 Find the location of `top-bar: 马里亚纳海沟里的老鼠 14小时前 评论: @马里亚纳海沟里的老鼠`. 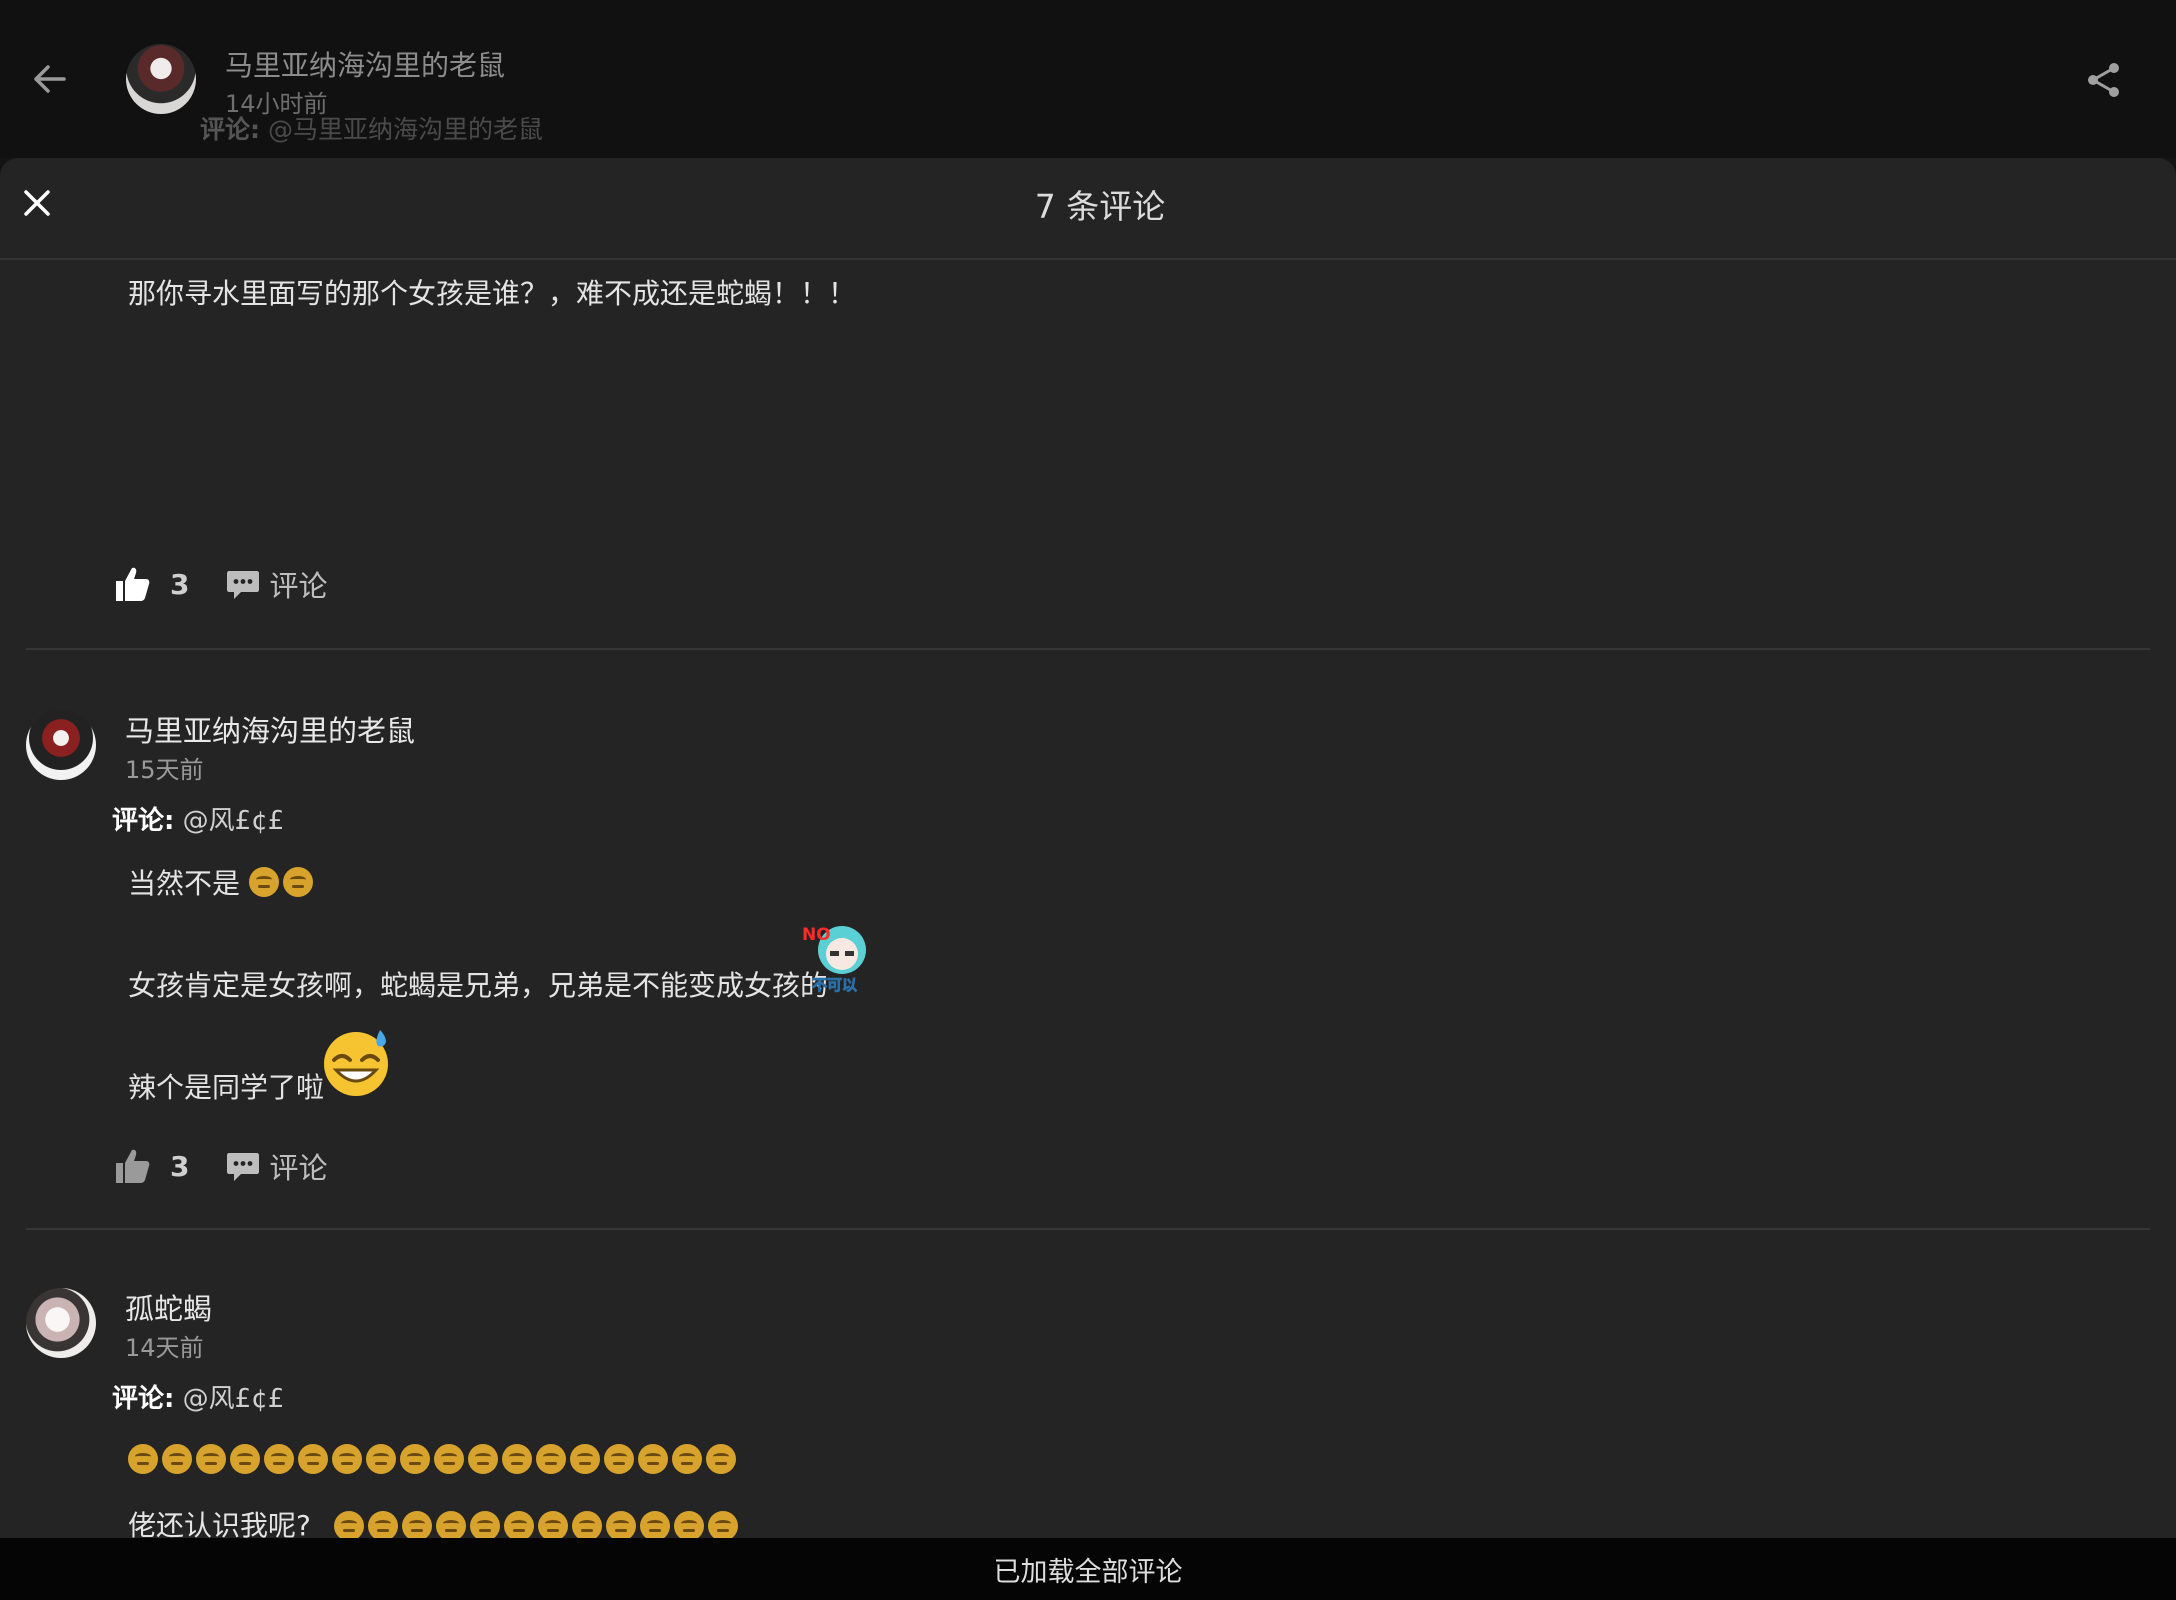

top-bar: 马里亚纳海沟里的老鼠 14小时前 评论: @马里亚纳海沟里的老鼠 is located at coordinates (1088, 79).